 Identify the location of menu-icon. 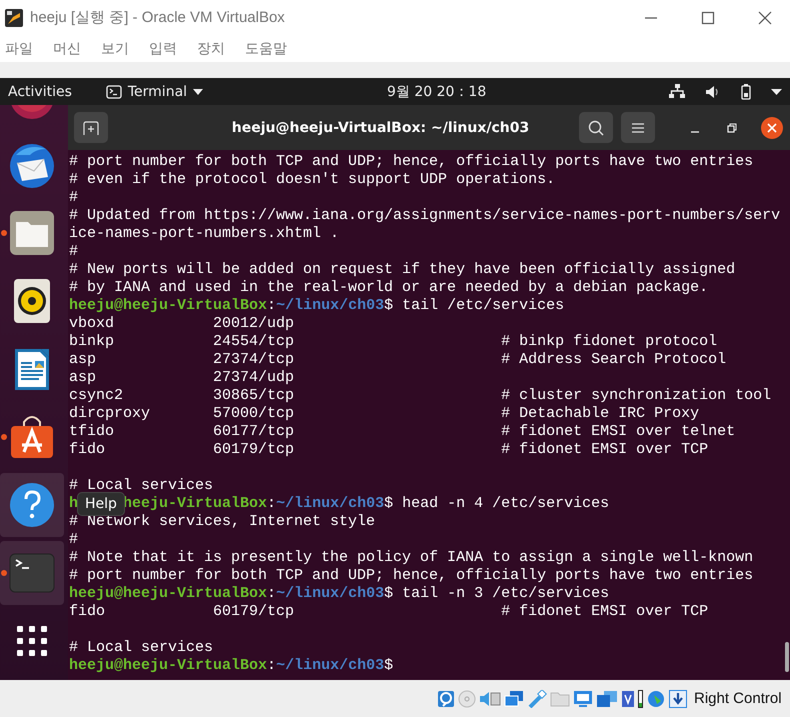
(638, 127).